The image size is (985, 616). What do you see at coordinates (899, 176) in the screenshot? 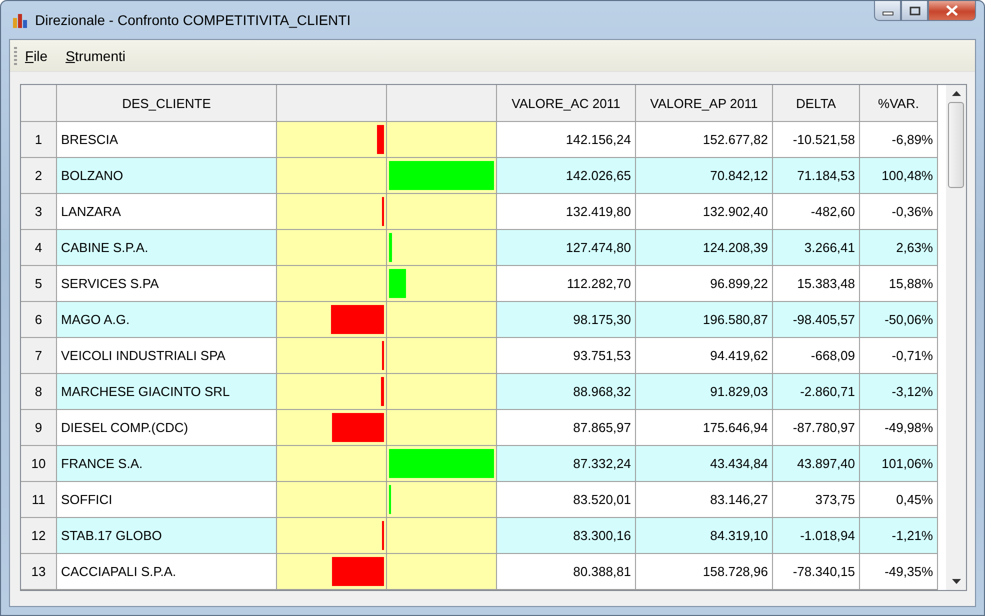
I see `table-cell: 100,48%` at bounding box center [899, 176].